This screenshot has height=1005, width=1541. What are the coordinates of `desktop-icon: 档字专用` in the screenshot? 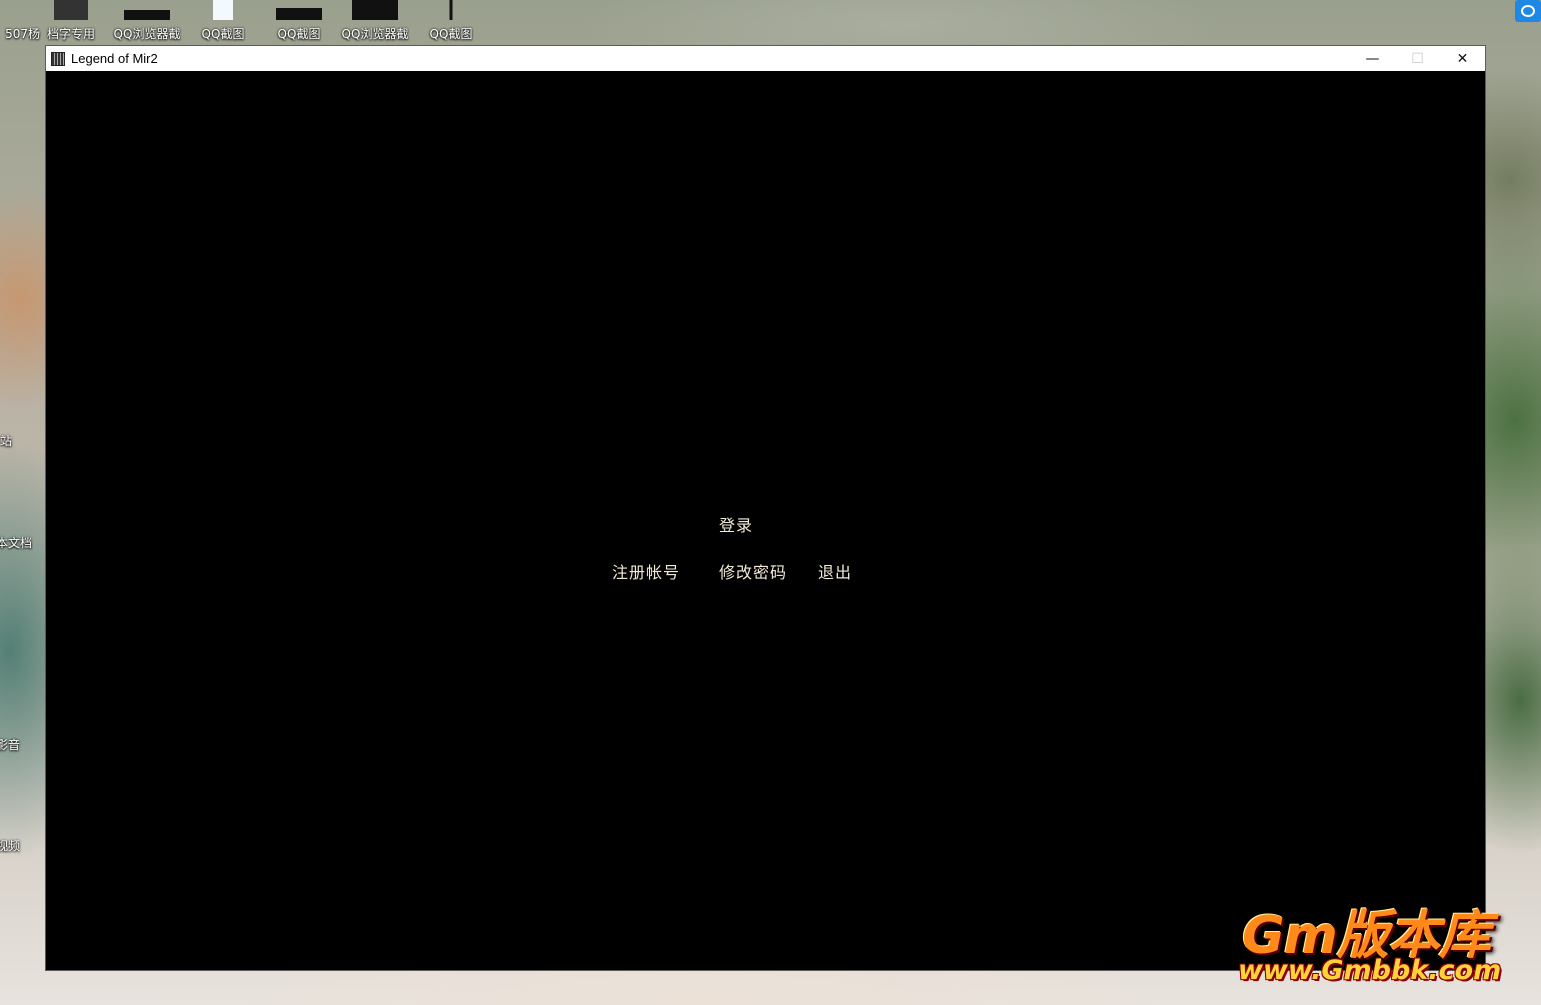 It's located at (71, 22).